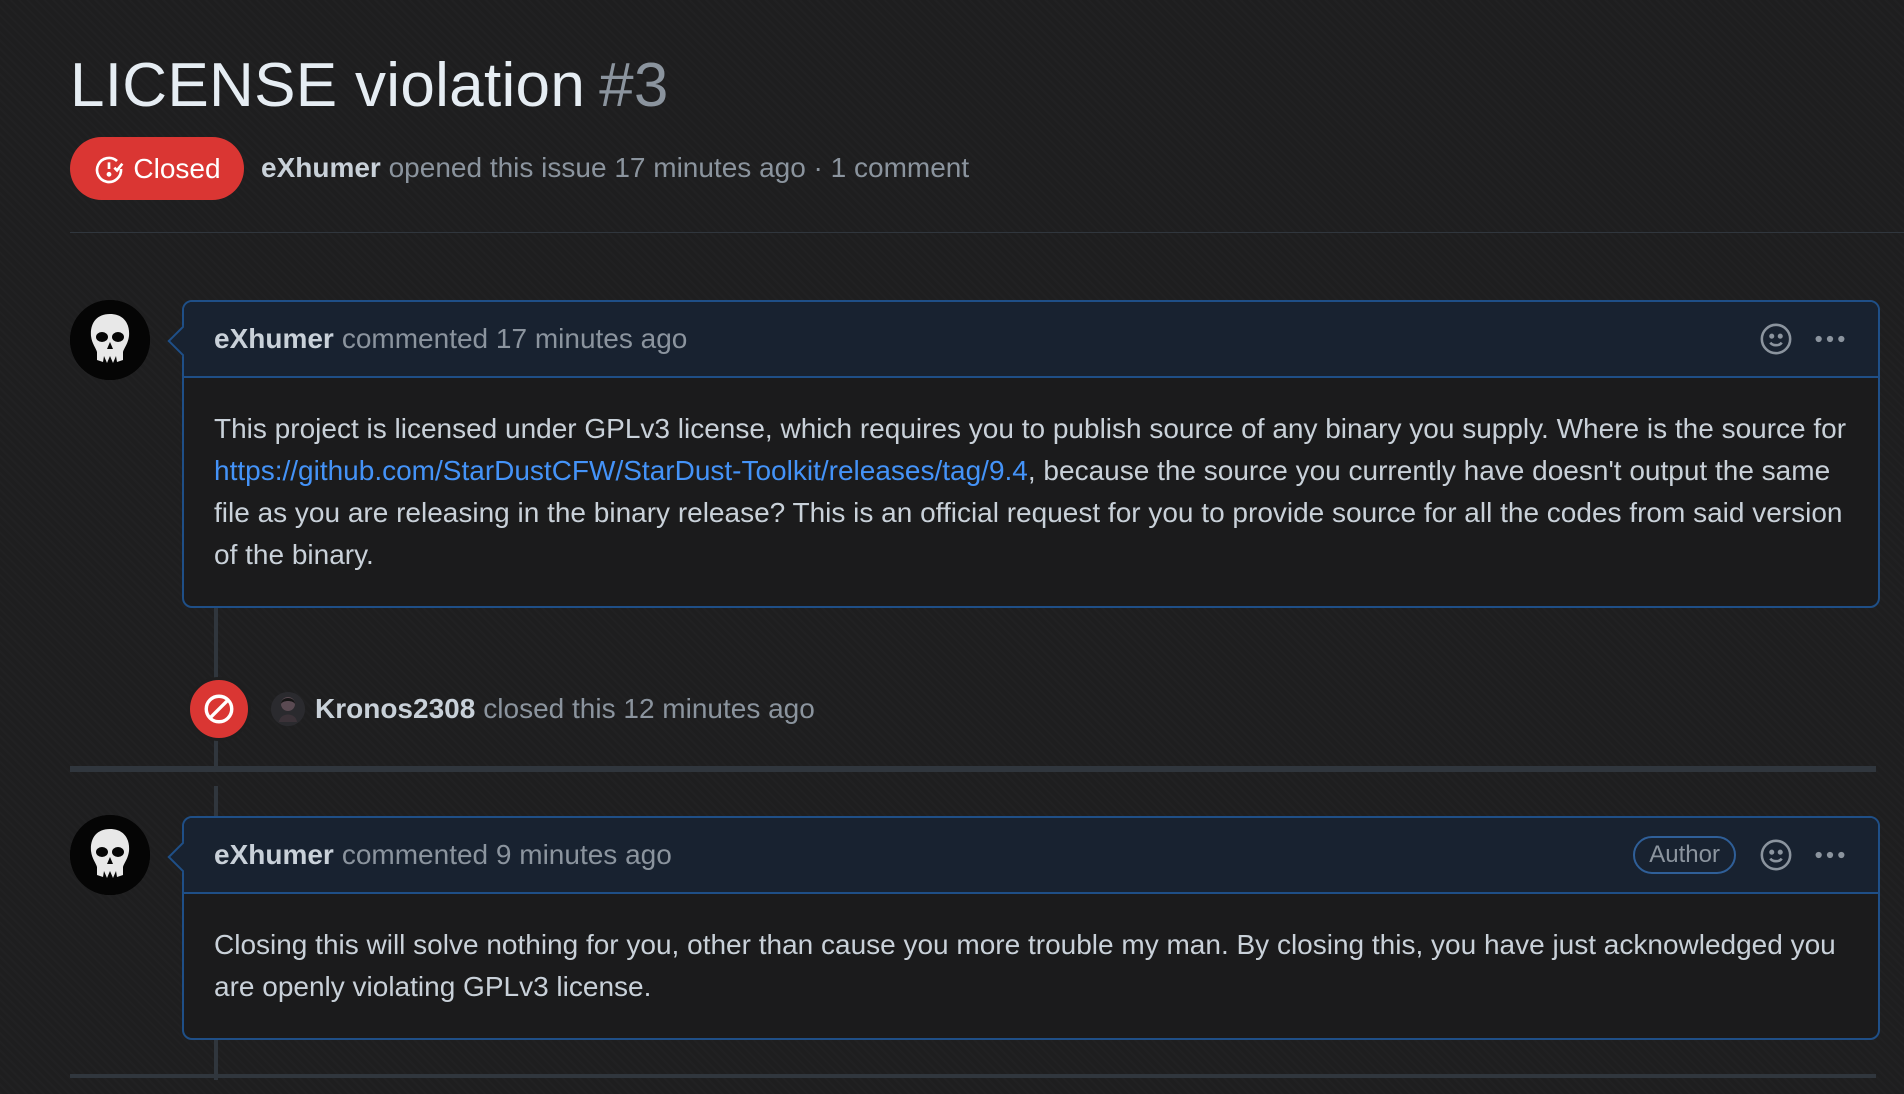  I want to click on circle-slash-icon, so click(219, 709).